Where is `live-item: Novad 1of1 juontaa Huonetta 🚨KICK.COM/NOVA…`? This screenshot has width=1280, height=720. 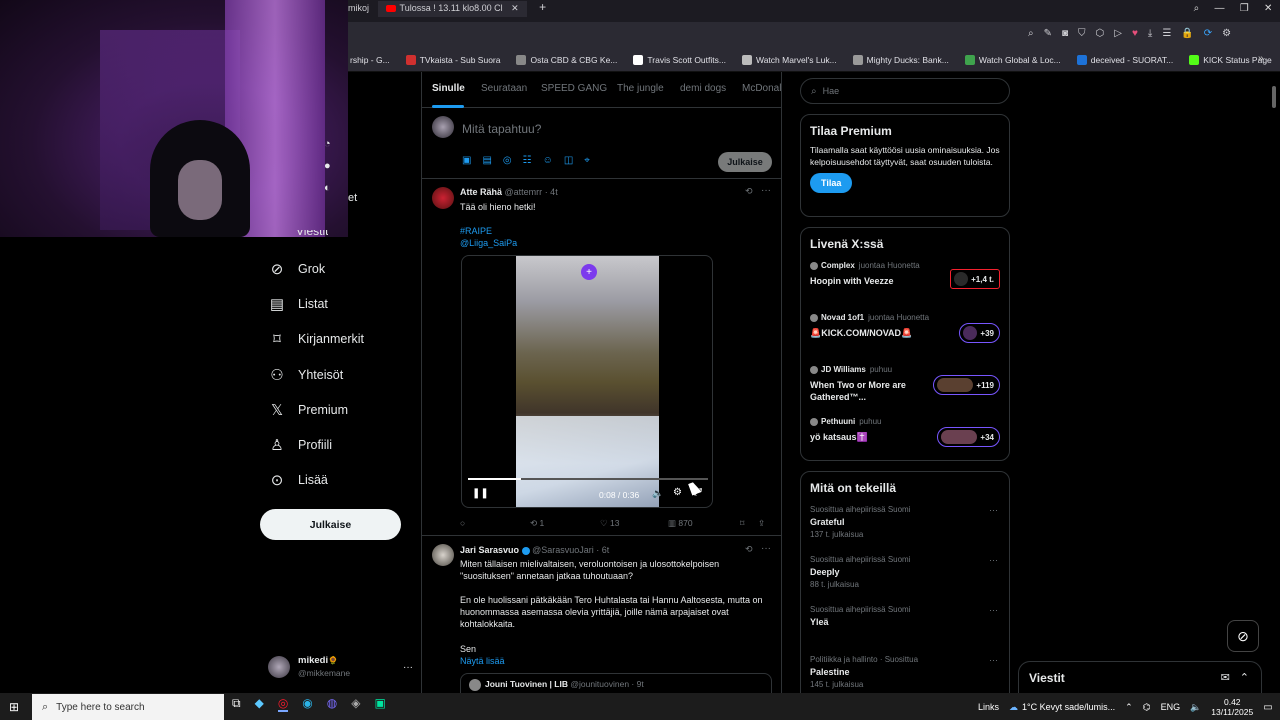
live-item: Novad 1of1 juontaa Huonetta 🚨KICK.COM/NOVA… is located at coordinates (905, 339).